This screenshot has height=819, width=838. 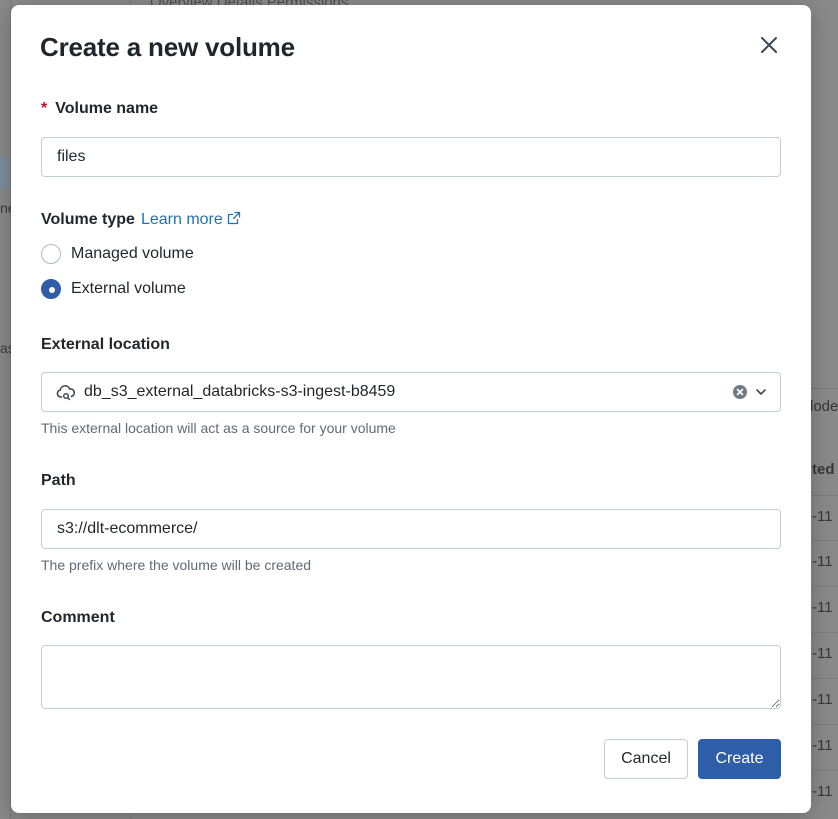 I want to click on path-input, so click(x=411, y=529).